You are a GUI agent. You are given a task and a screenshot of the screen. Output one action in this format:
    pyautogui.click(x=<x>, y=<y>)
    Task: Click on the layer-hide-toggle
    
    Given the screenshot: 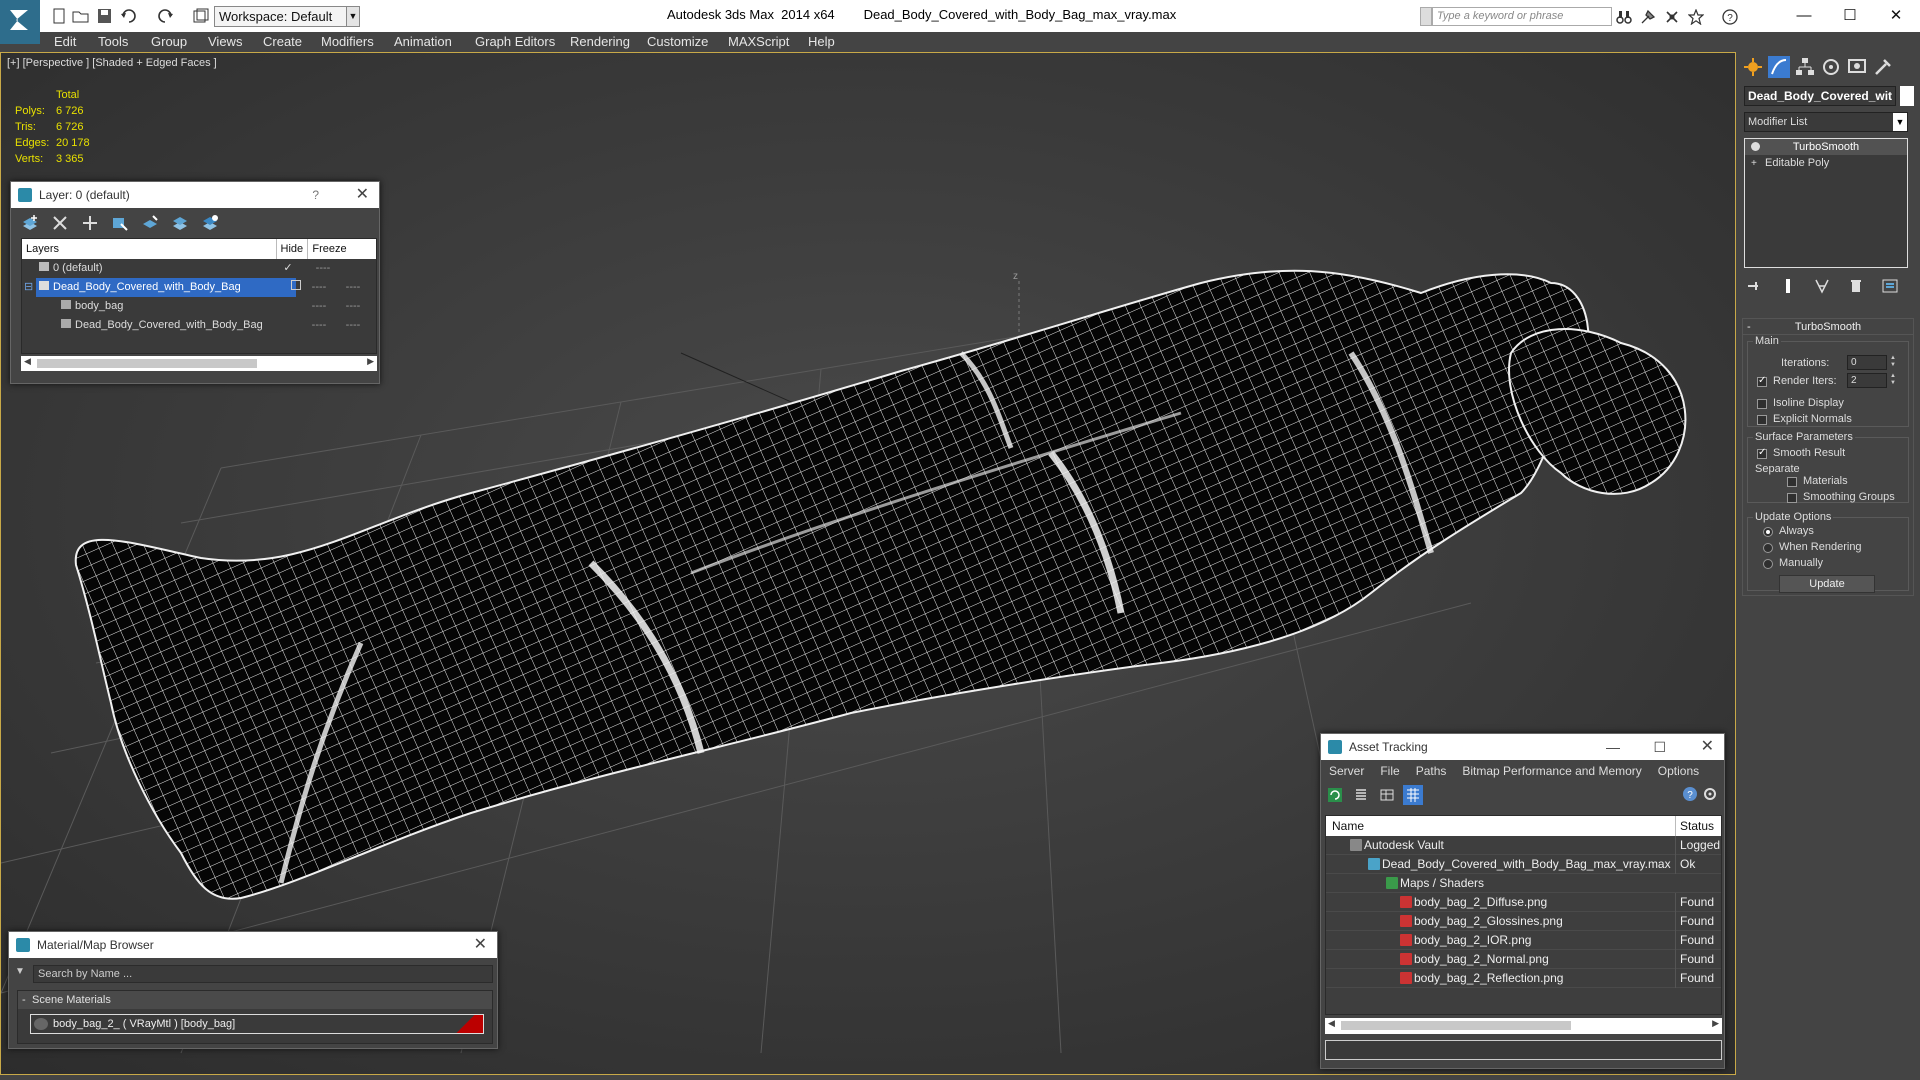 What is the action you would take?
    pyautogui.click(x=296, y=287)
    